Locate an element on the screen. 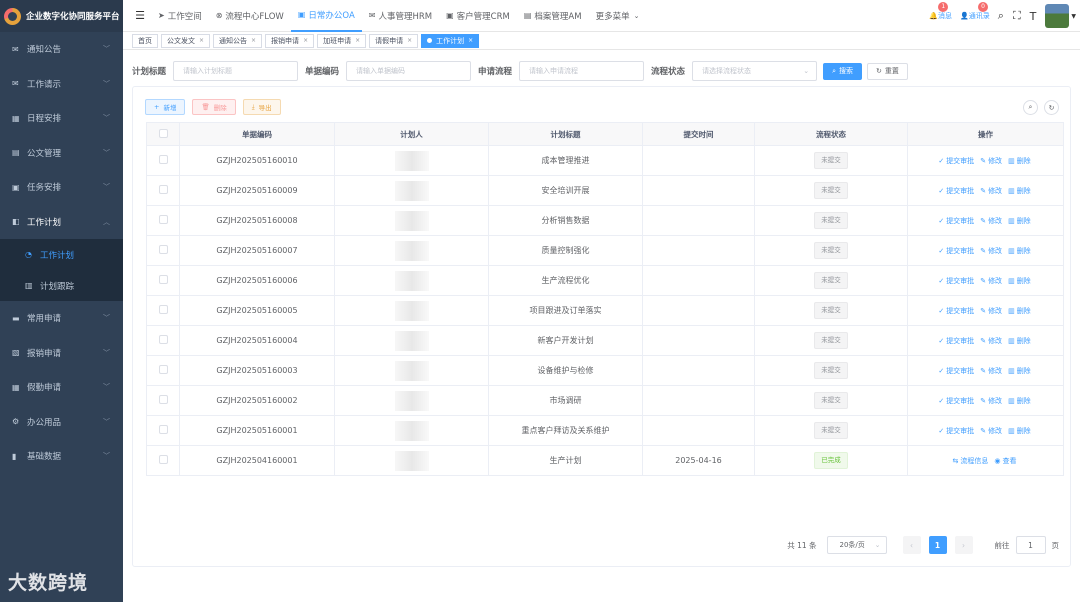  top-tab-4: ▣ 客户管理CRM is located at coordinates (478, 16).